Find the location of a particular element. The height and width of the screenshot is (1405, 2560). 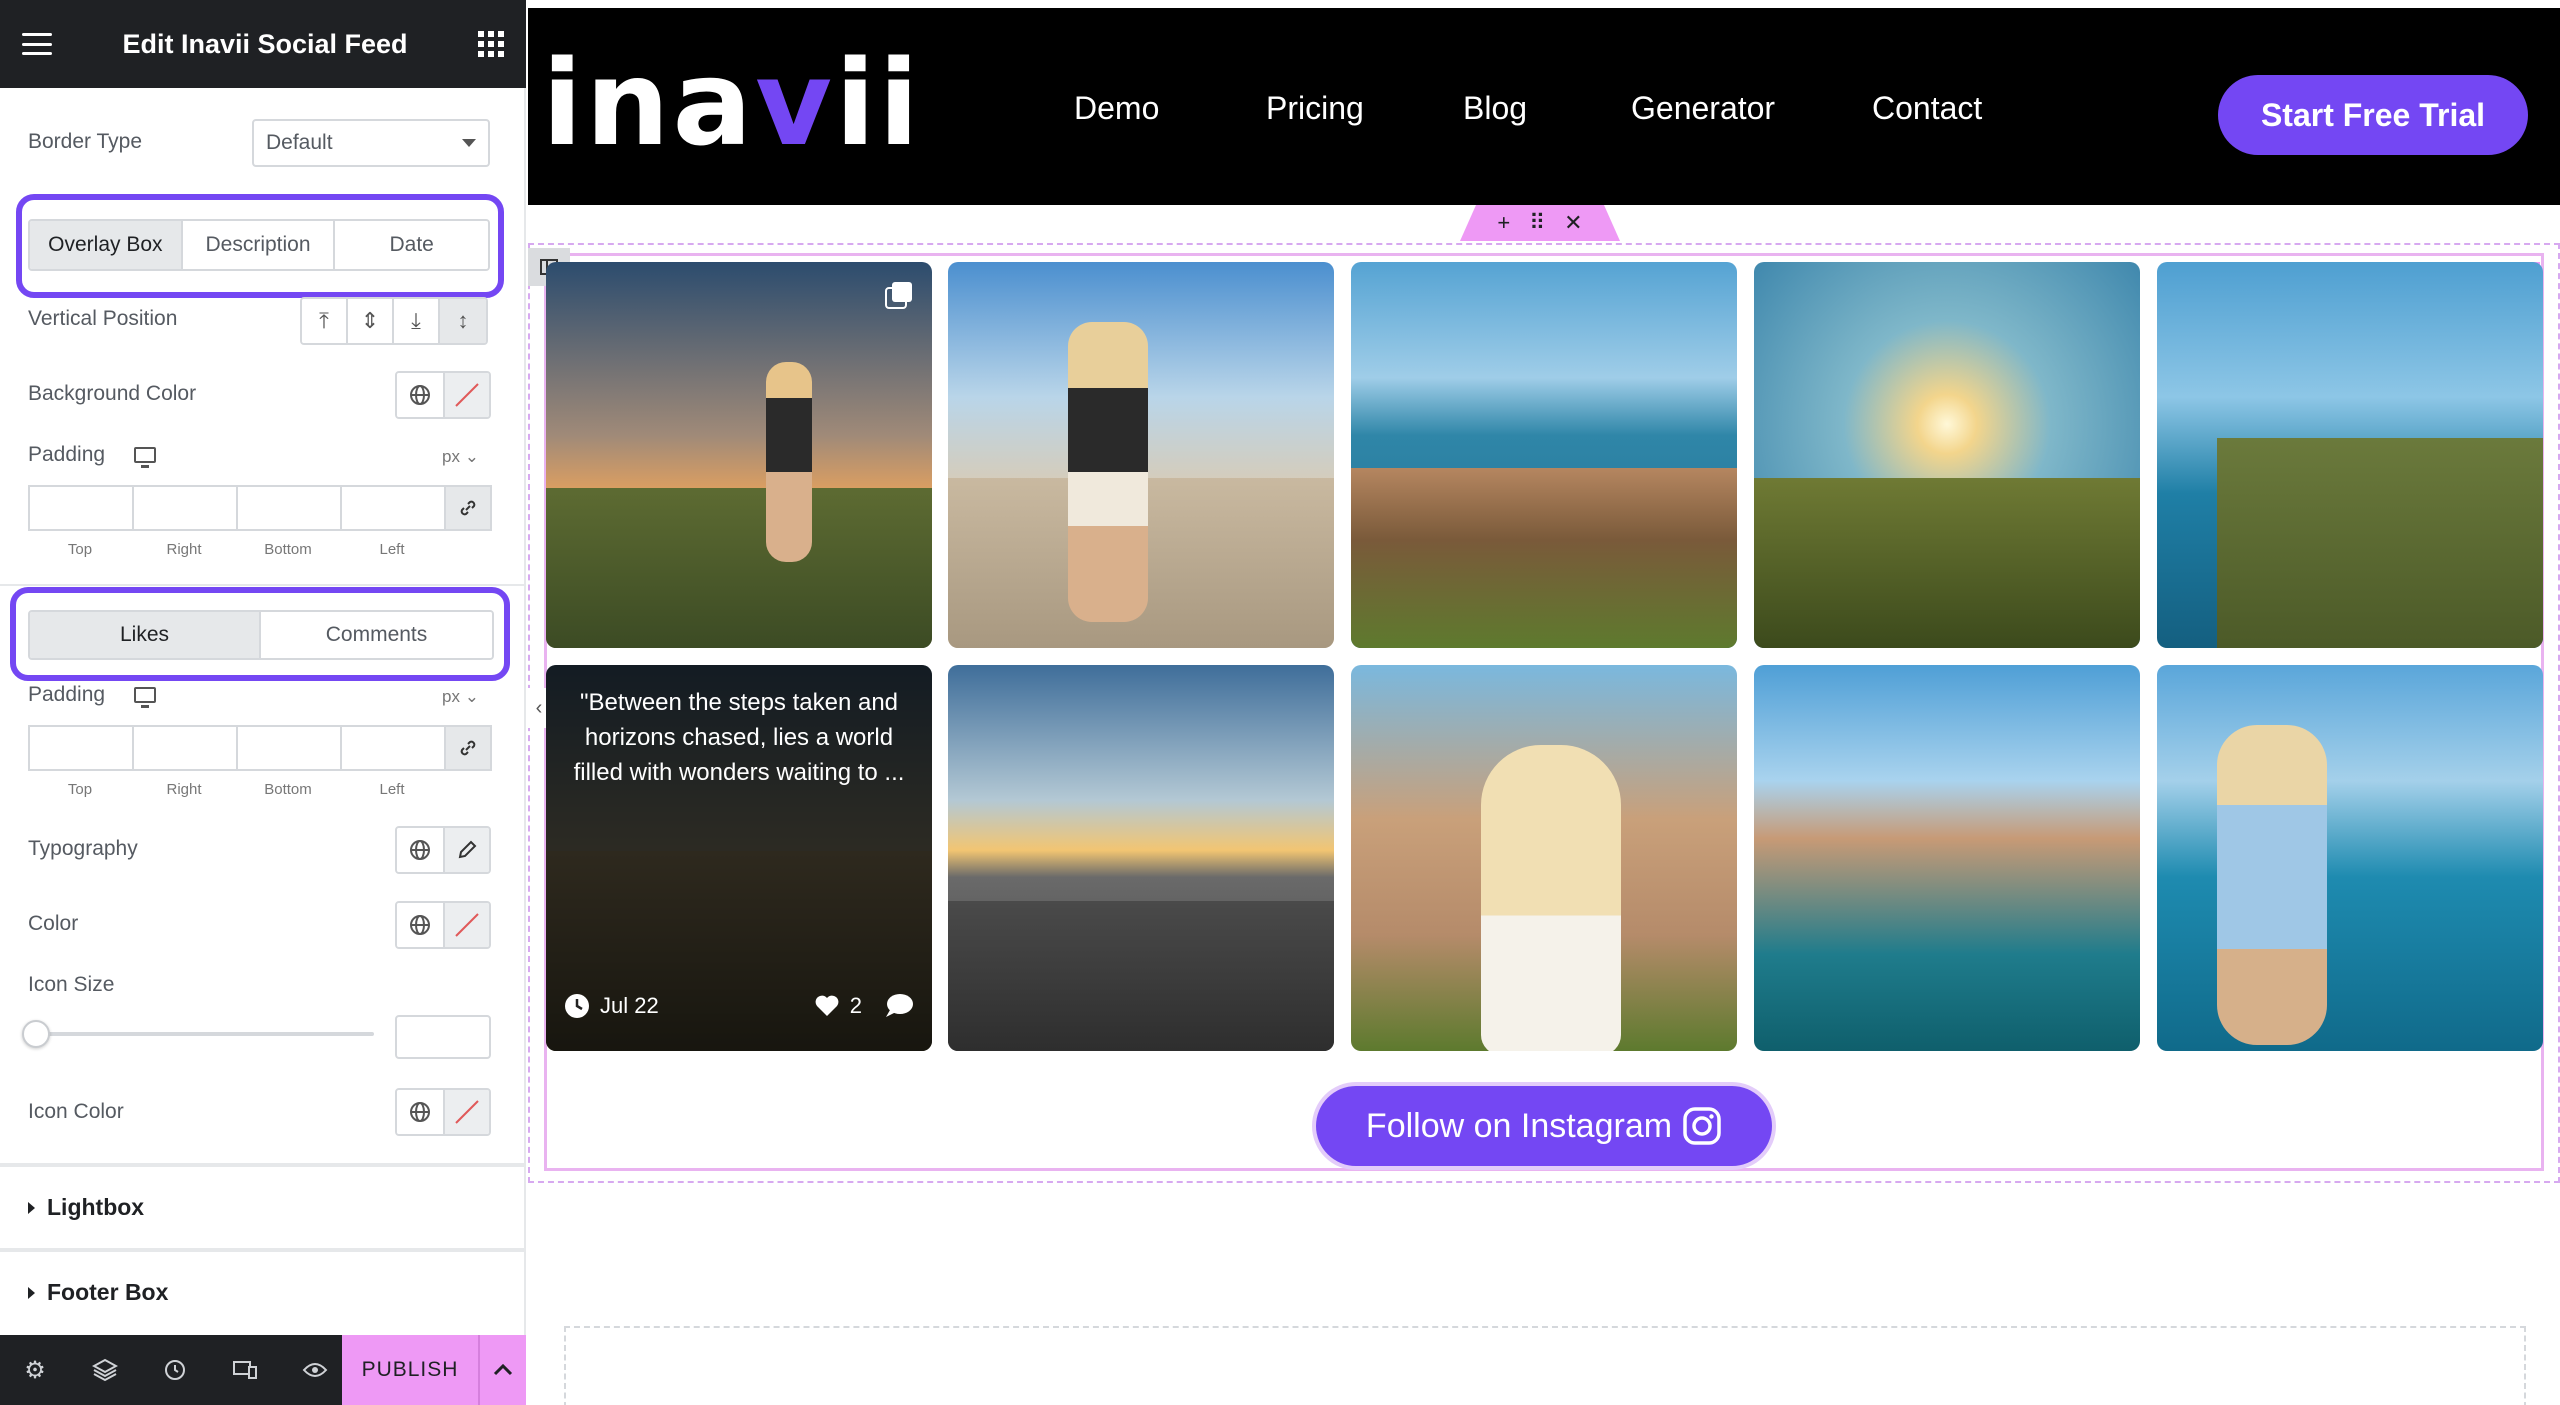

section-lightbox: Lightbox is located at coordinates (86, 1207).